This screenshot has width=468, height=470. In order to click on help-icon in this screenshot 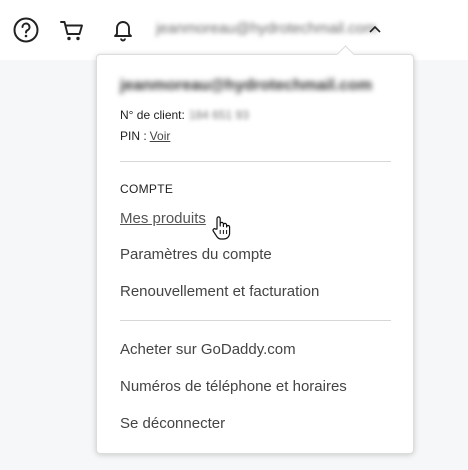, I will do `click(26, 30)`.